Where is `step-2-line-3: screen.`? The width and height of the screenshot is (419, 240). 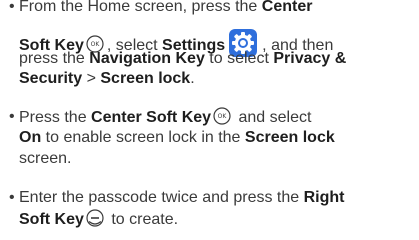 step-2-line-3: screen. is located at coordinates (45, 158).